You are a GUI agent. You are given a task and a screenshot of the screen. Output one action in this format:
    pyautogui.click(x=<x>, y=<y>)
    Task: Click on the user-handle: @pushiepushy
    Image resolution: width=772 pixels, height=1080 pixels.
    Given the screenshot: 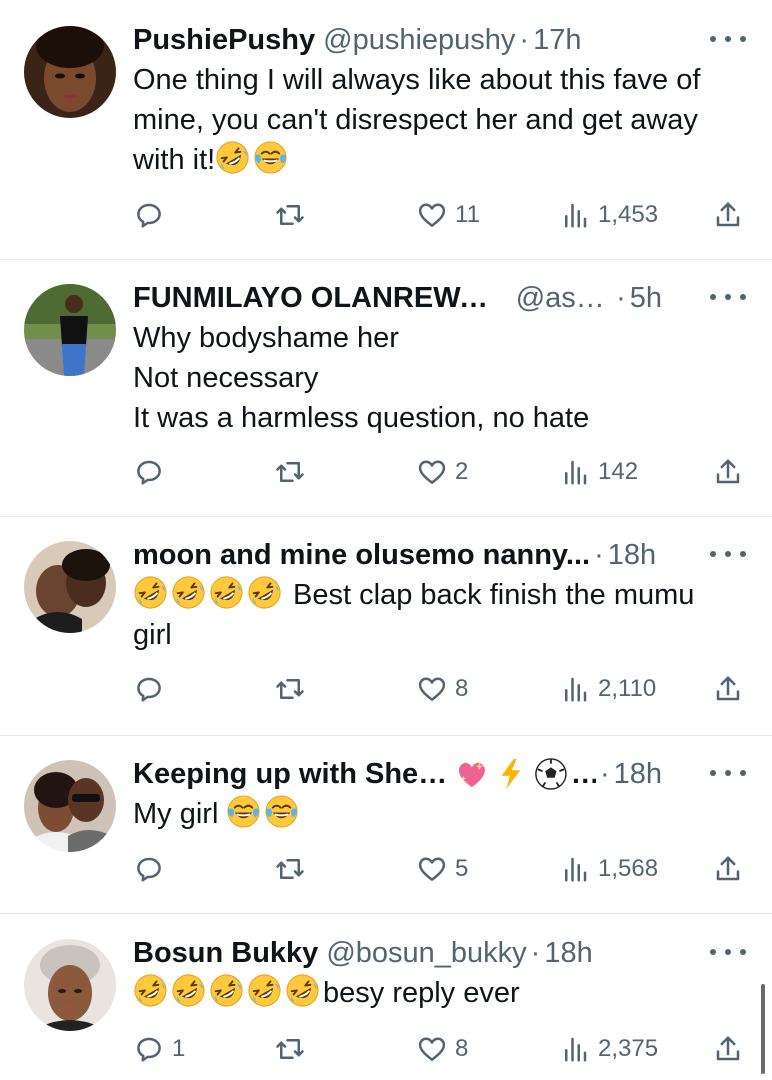 What is the action you would take?
    pyautogui.click(x=419, y=40)
    